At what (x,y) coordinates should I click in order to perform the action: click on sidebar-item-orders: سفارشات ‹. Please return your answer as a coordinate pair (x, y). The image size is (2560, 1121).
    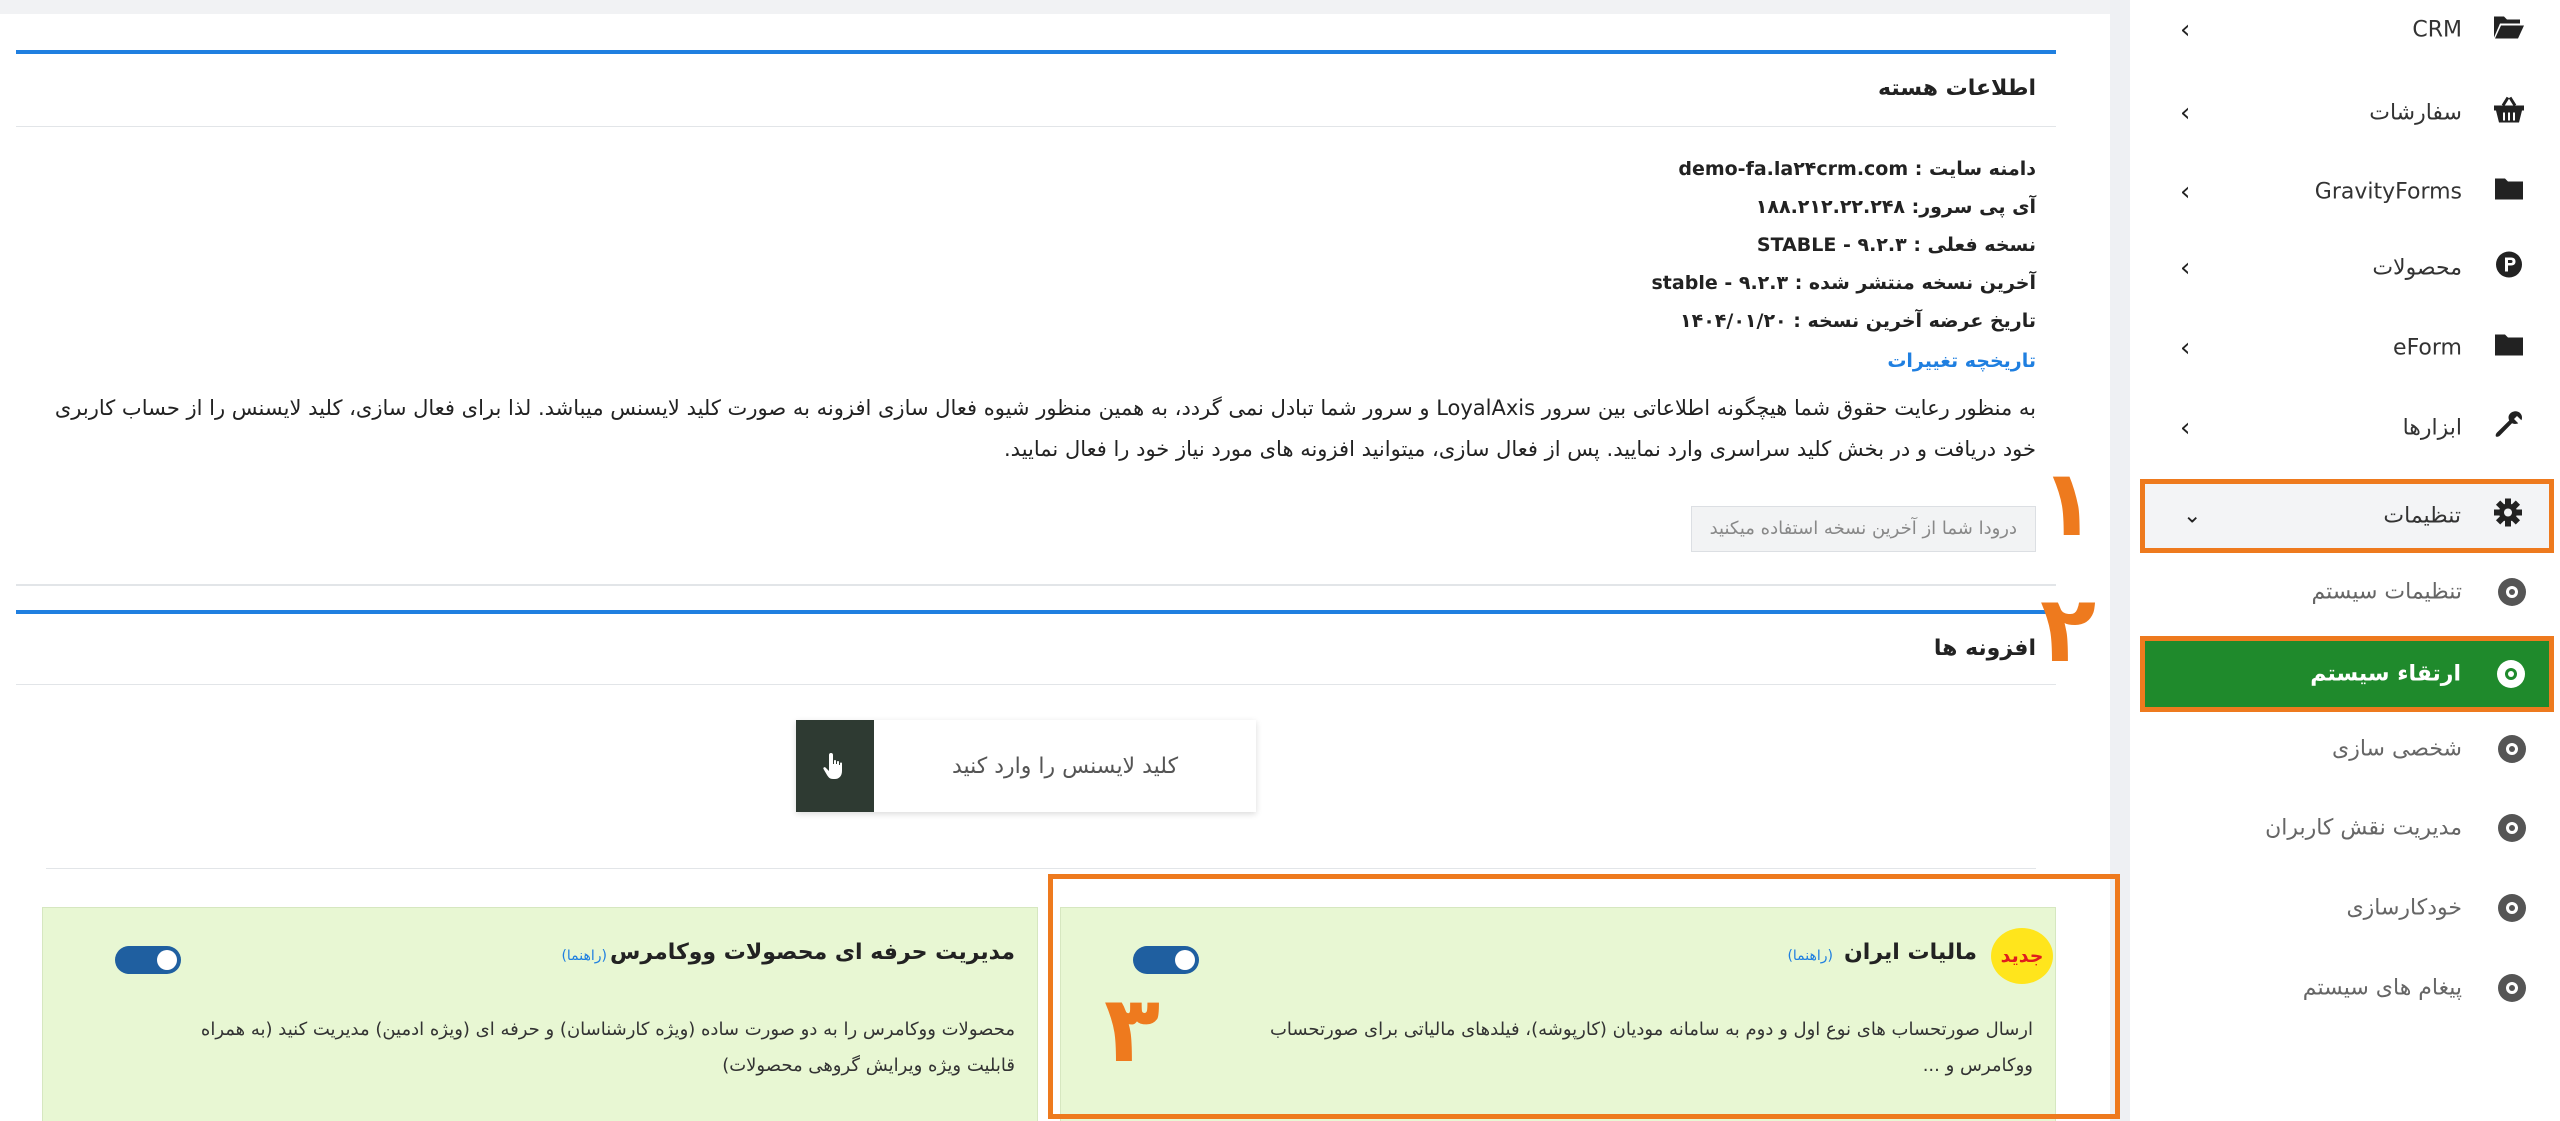
    Looking at the image, I should click on (2345, 113).